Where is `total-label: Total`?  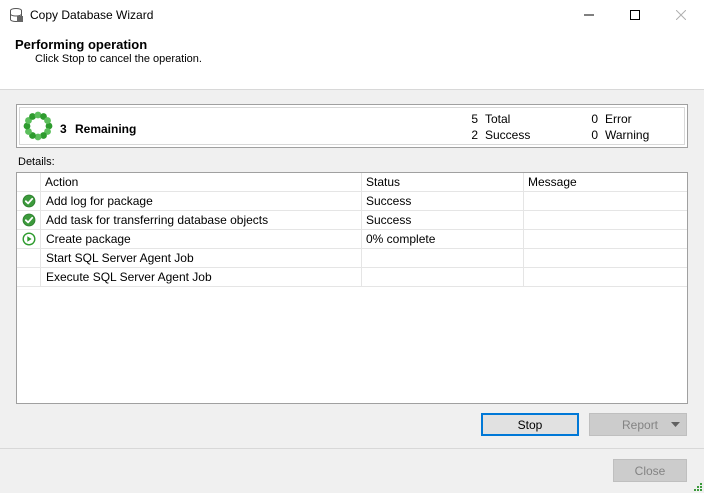
total-label: Total is located at coordinates (498, 119).